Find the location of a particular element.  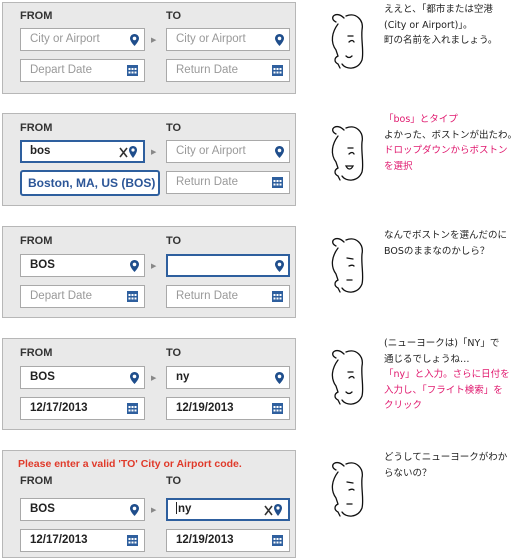

note-line: よかった、ボストンが出たわ。 is located at coordinates (451, 135).